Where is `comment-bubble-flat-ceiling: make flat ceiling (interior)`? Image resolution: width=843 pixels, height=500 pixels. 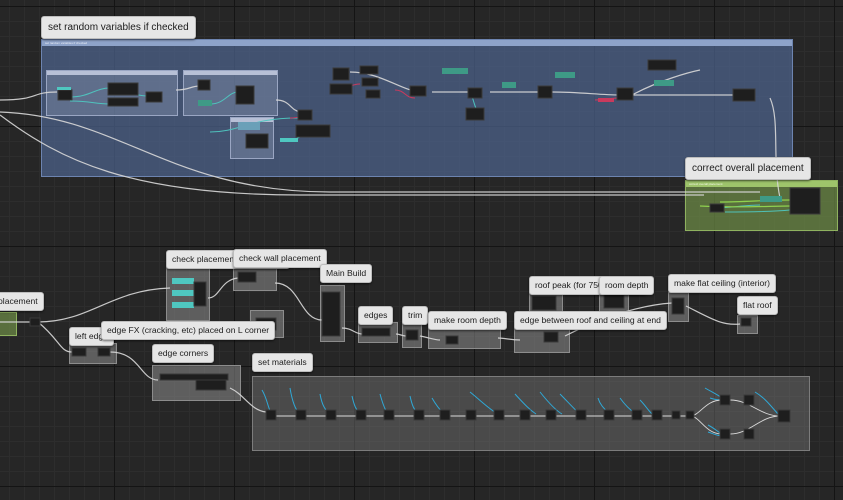 comment-bubble-flat-ceiling: make flat ceiling (interior) is located at coordinates (722, 283).